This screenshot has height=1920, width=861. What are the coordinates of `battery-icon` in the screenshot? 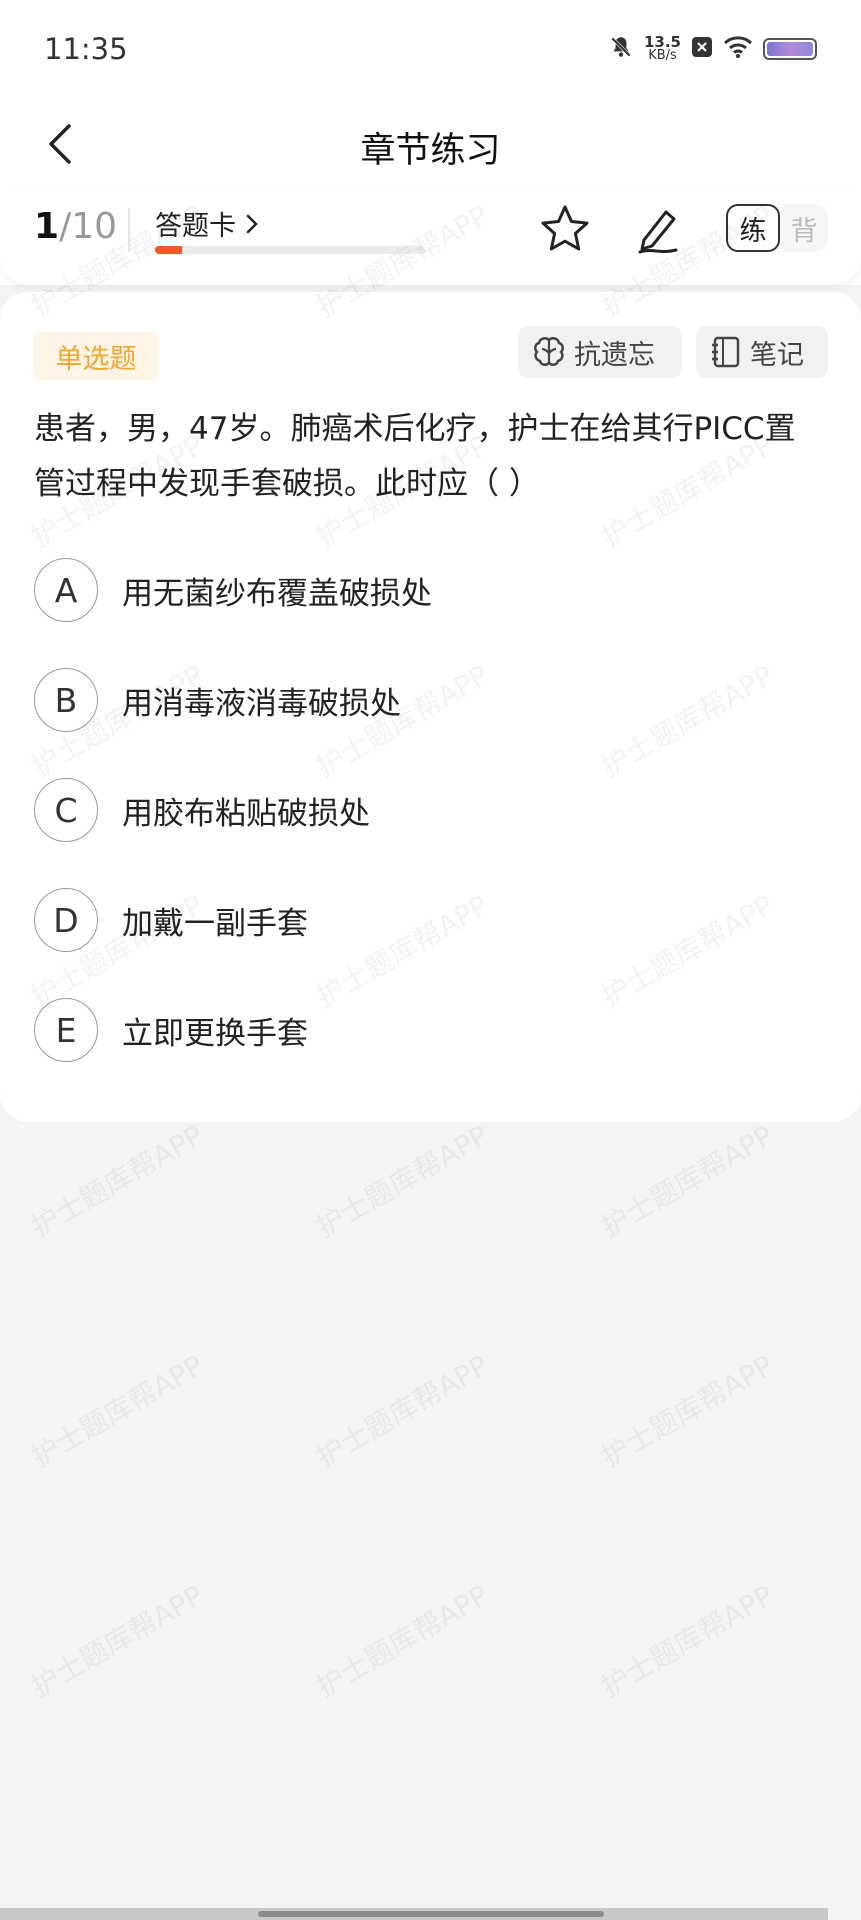 It's located at (790, 49).